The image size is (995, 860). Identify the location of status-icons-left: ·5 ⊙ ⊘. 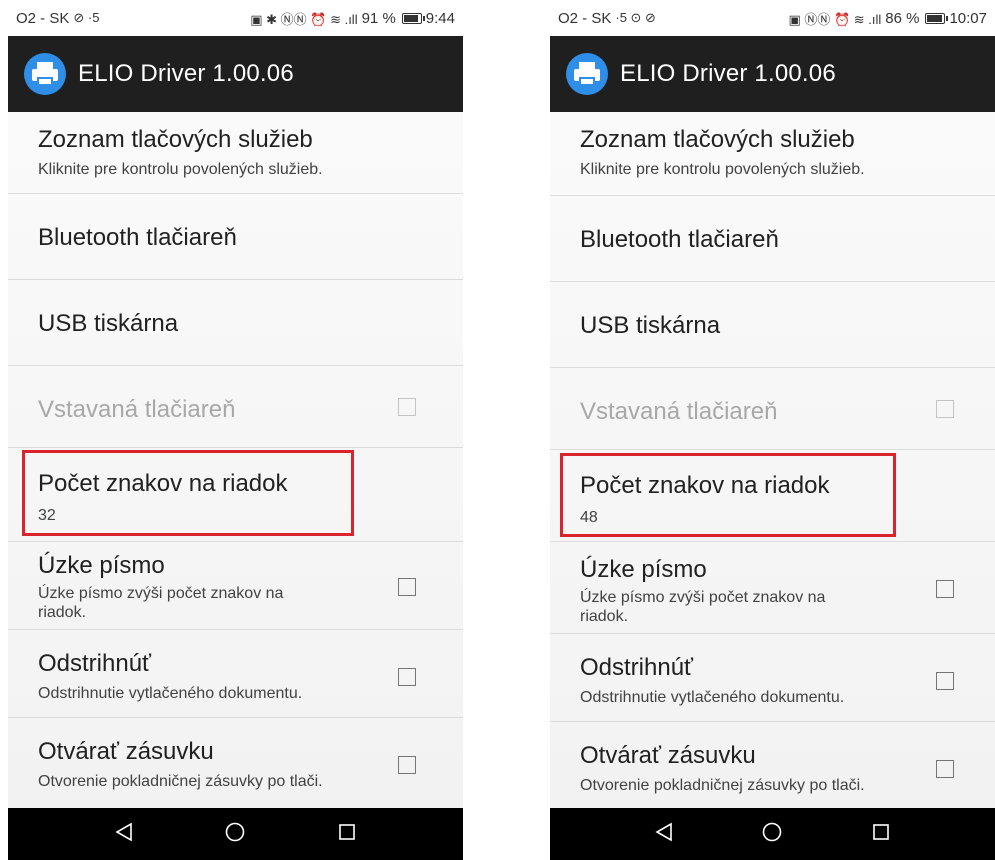
(635, 17).